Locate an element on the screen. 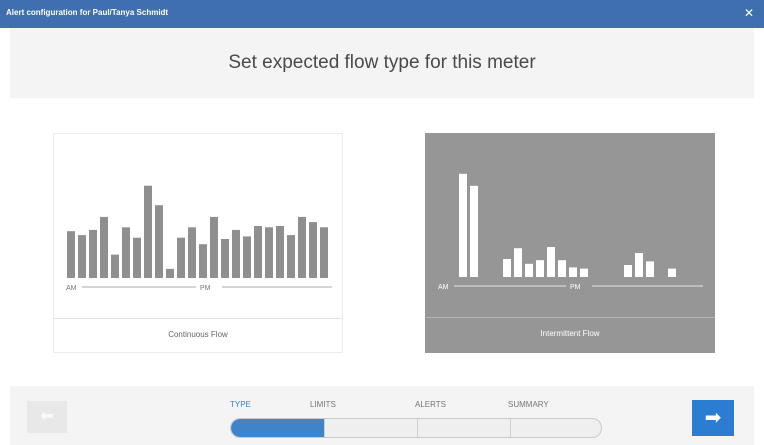 The image size is (764, 445). continuous-flow-label: Continuous Flow is located at coordinates (198, 334).